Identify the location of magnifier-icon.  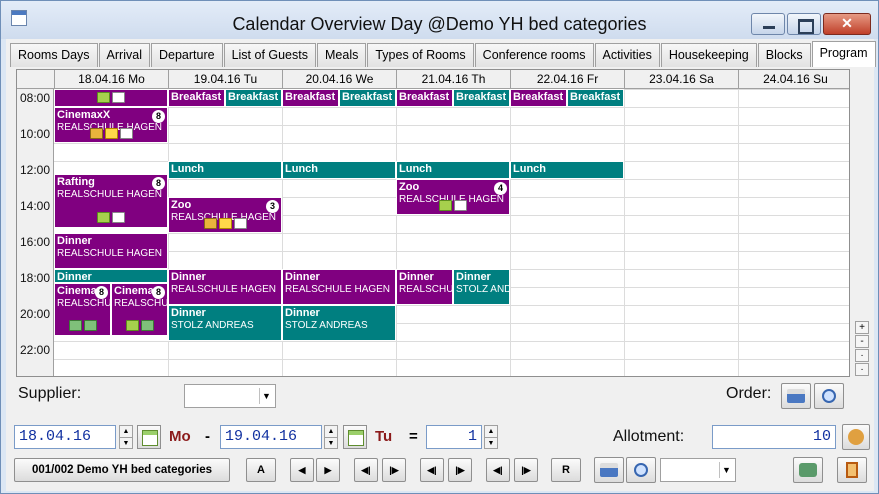
(641, 470).